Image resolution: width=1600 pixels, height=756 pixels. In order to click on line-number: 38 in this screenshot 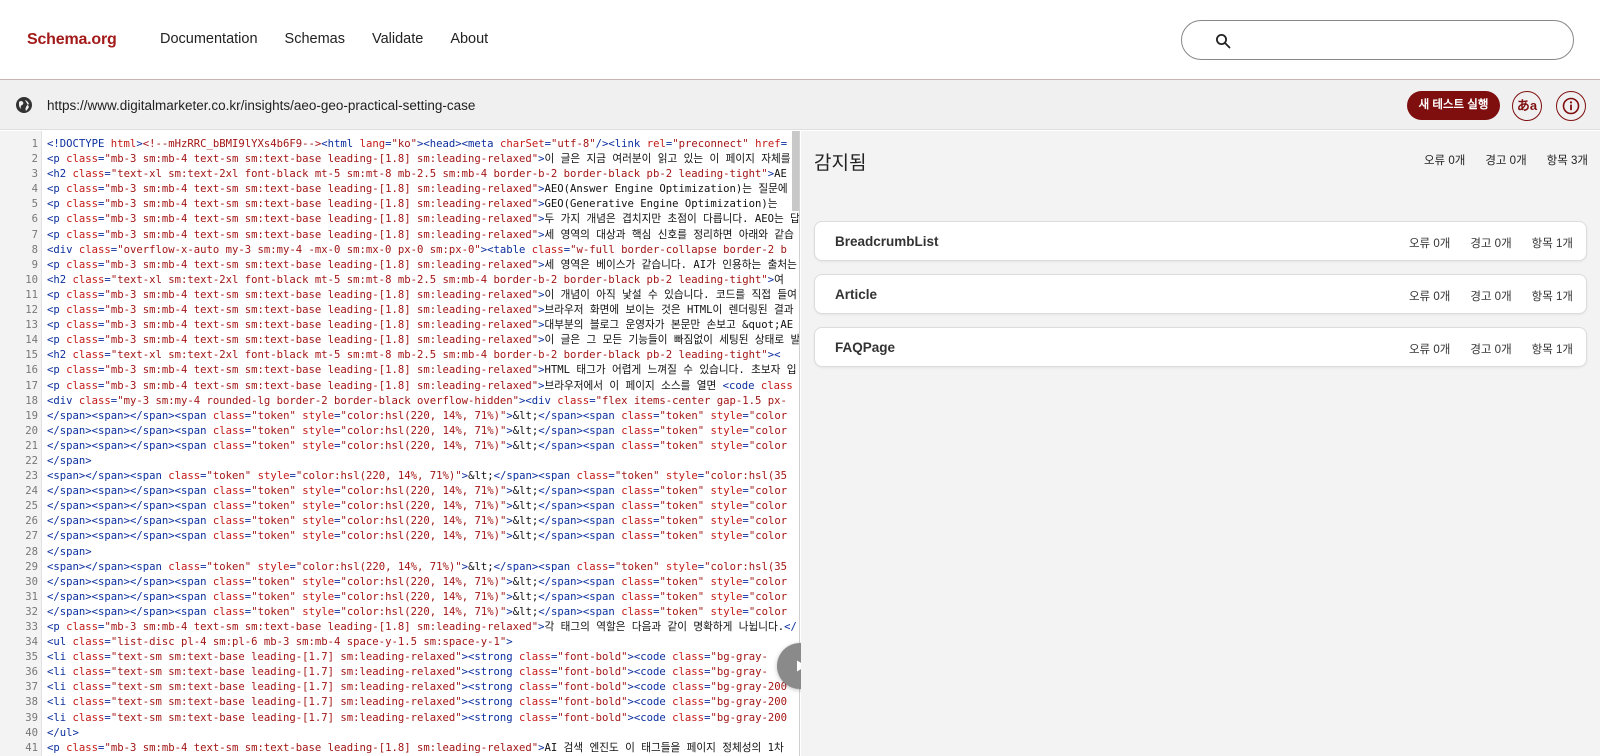, I will do `click(31, 702)`.